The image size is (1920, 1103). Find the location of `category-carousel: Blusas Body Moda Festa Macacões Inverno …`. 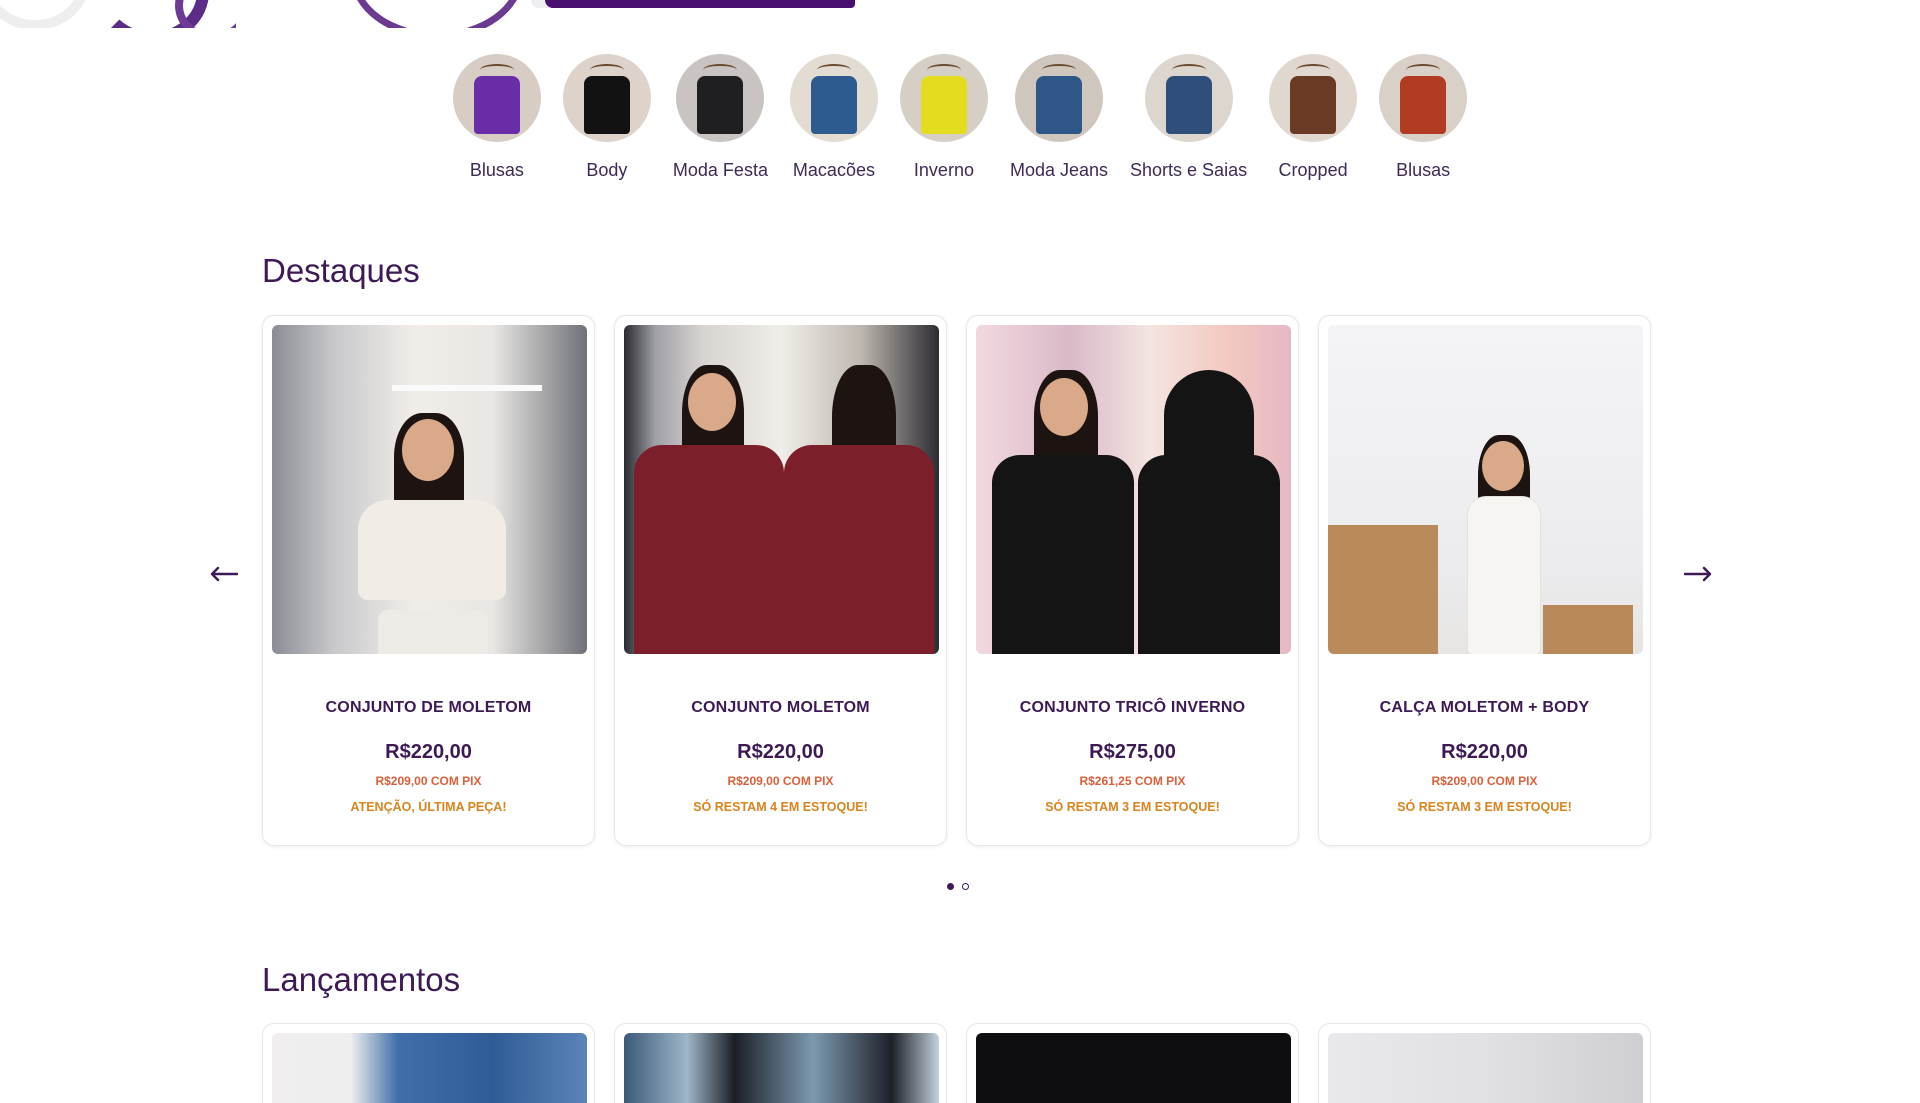

category-carousel: Blusas Body Moda Festa Macacões Inverno … is located at coordinates (960, 117).